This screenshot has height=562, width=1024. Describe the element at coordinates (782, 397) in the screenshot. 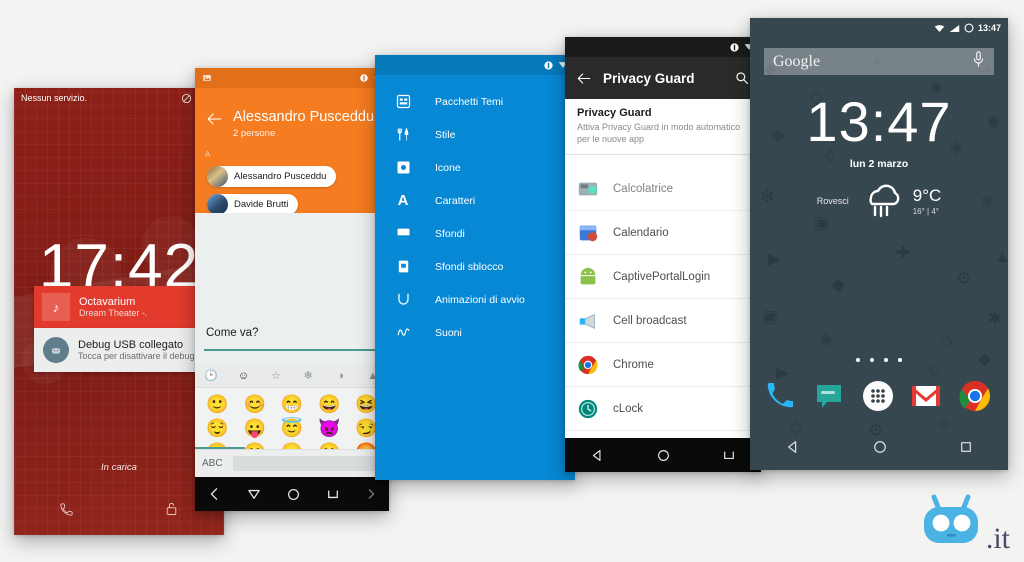

I see `phone-icon` at that location.